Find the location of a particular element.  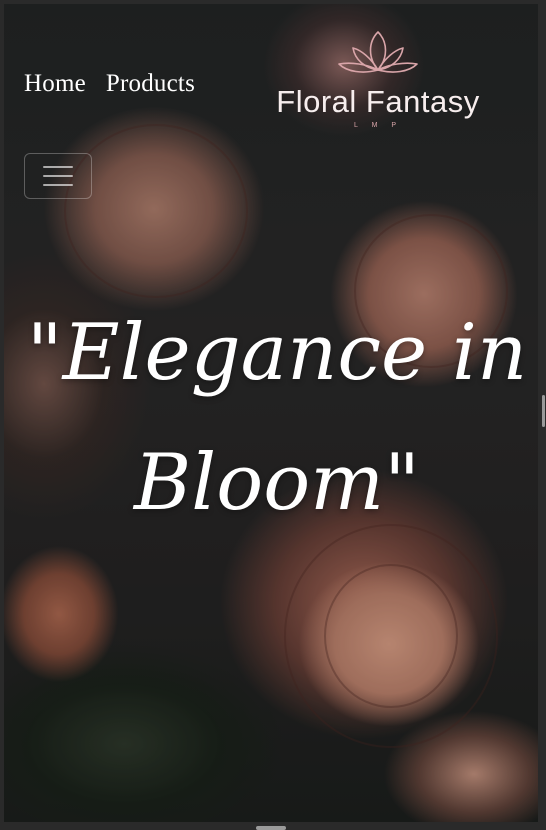

brand-logo: Floral Fantasy L M P is located at coordinates (378, 88).